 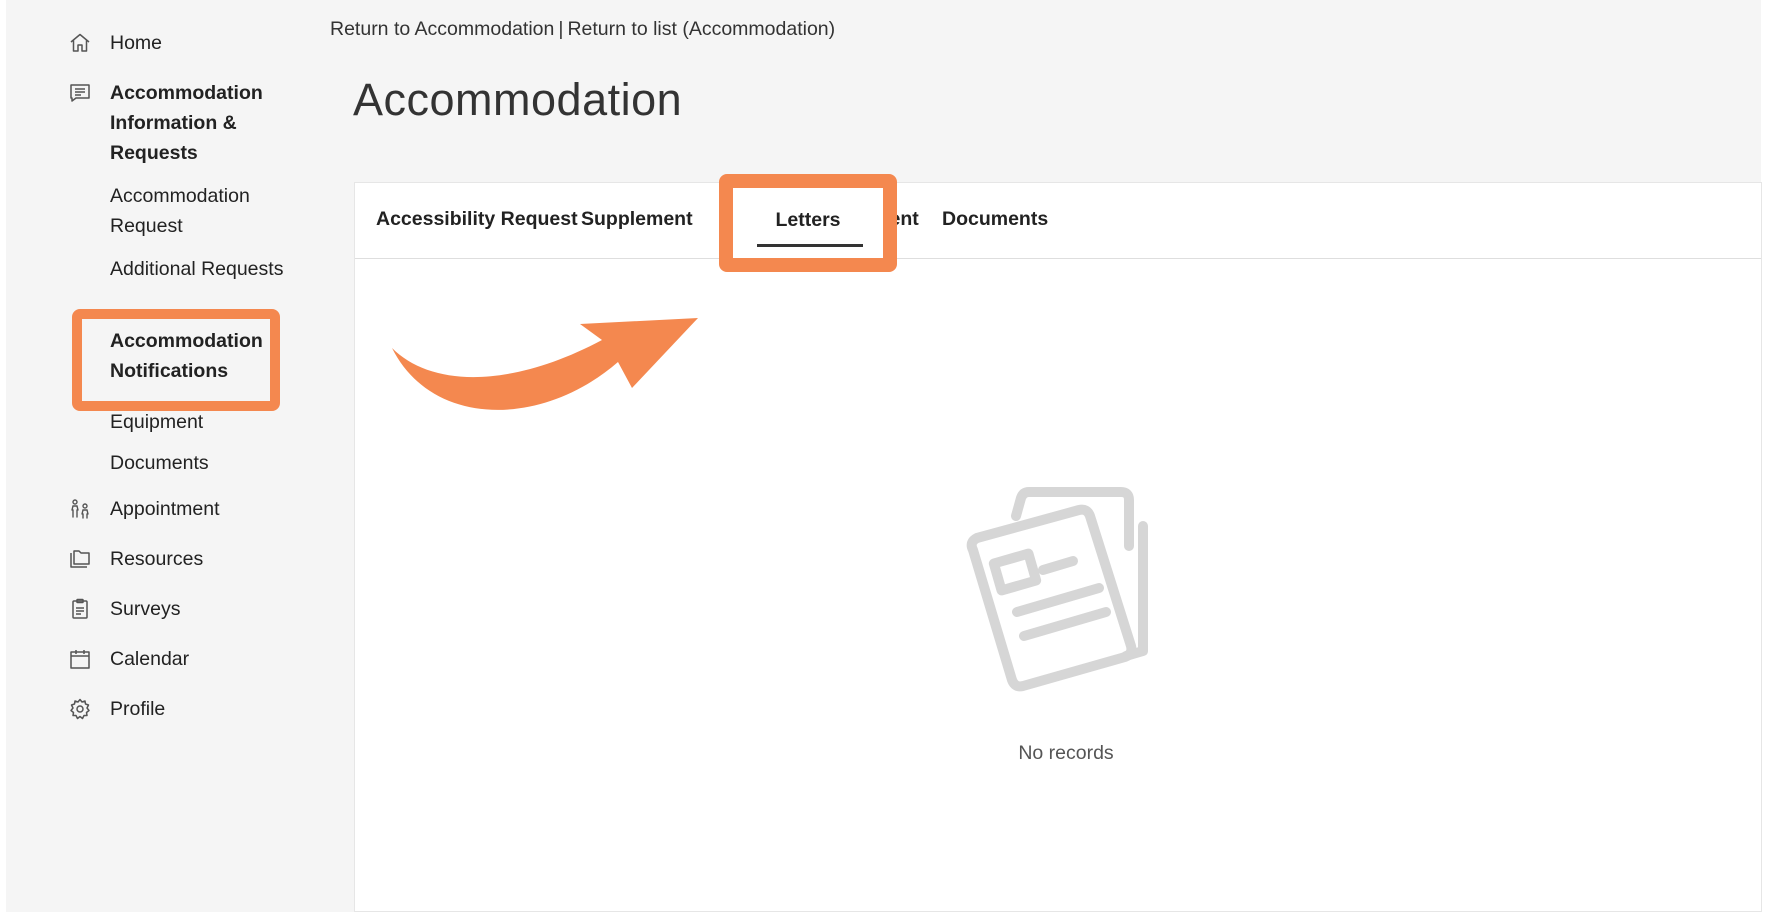 What do you see at coordinates (80, 609) in the screenshot?
I see `clipboard-icon` at bounding box center [80, 609].